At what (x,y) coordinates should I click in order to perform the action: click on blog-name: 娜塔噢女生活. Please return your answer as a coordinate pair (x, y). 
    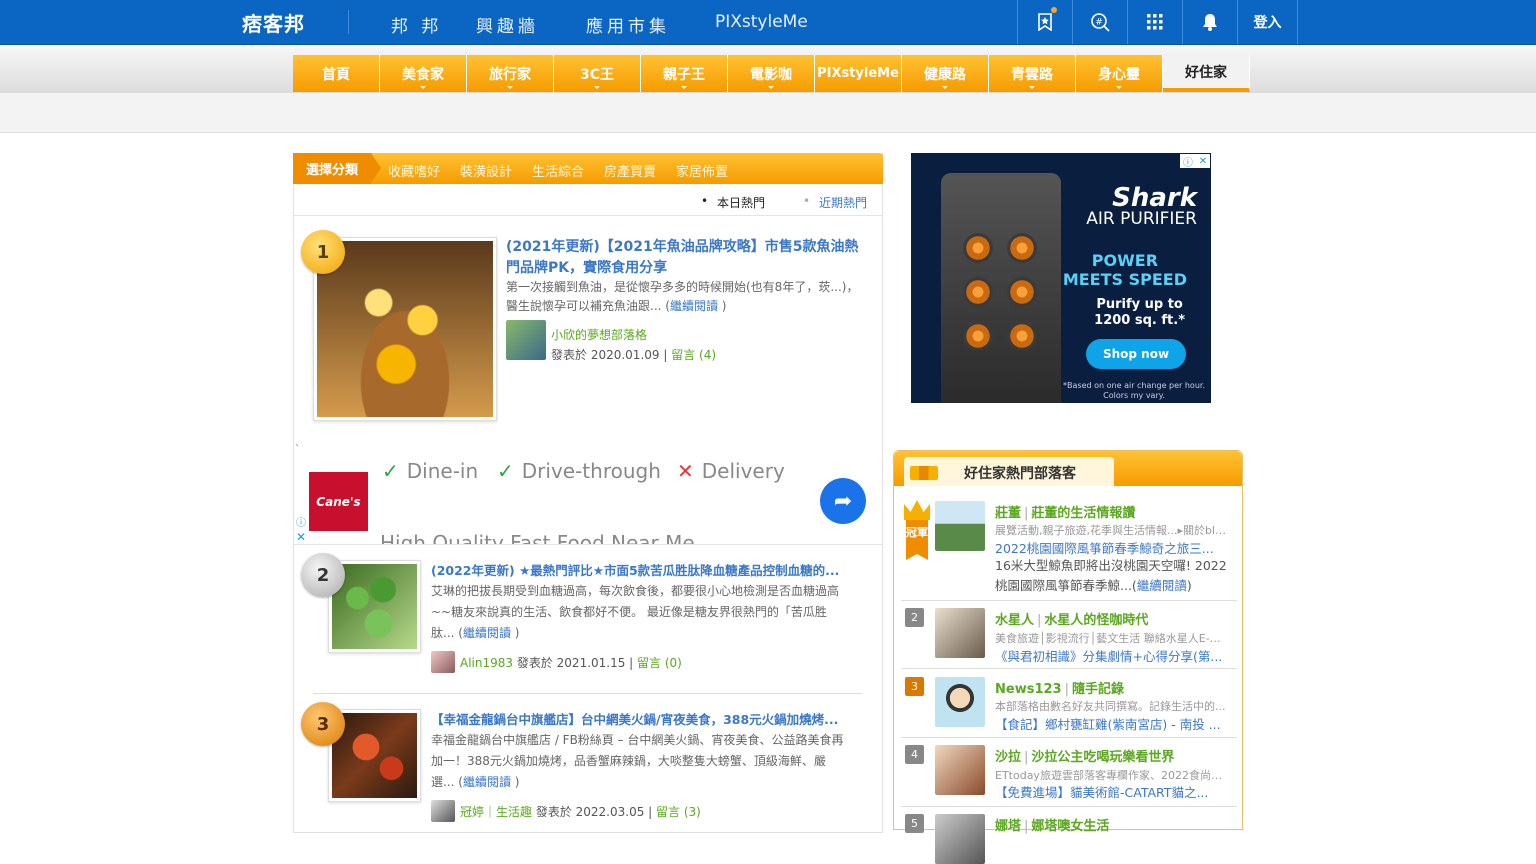
    Looking at the image, I should click on (1070, 826).